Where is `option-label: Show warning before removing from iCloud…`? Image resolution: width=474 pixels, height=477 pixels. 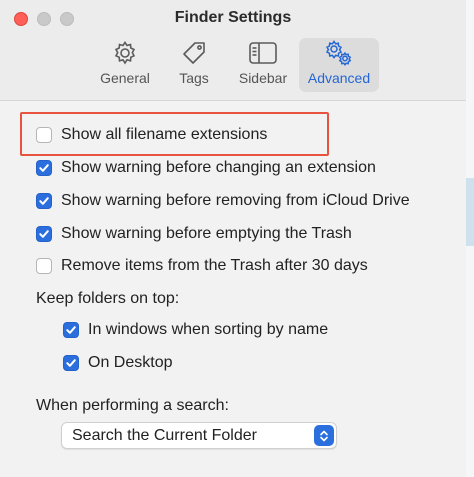
option-label: Show warning before removing from iCloud… is located at coordinates (235, 200).